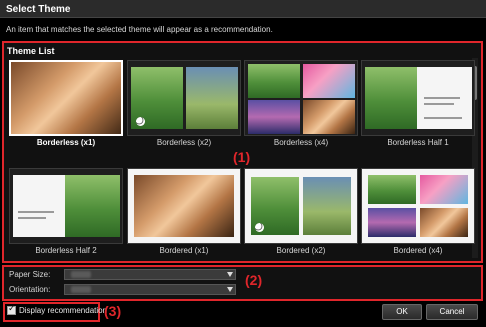  I want to click on theme-card-label: Borderless (x2), so click(184, 142).